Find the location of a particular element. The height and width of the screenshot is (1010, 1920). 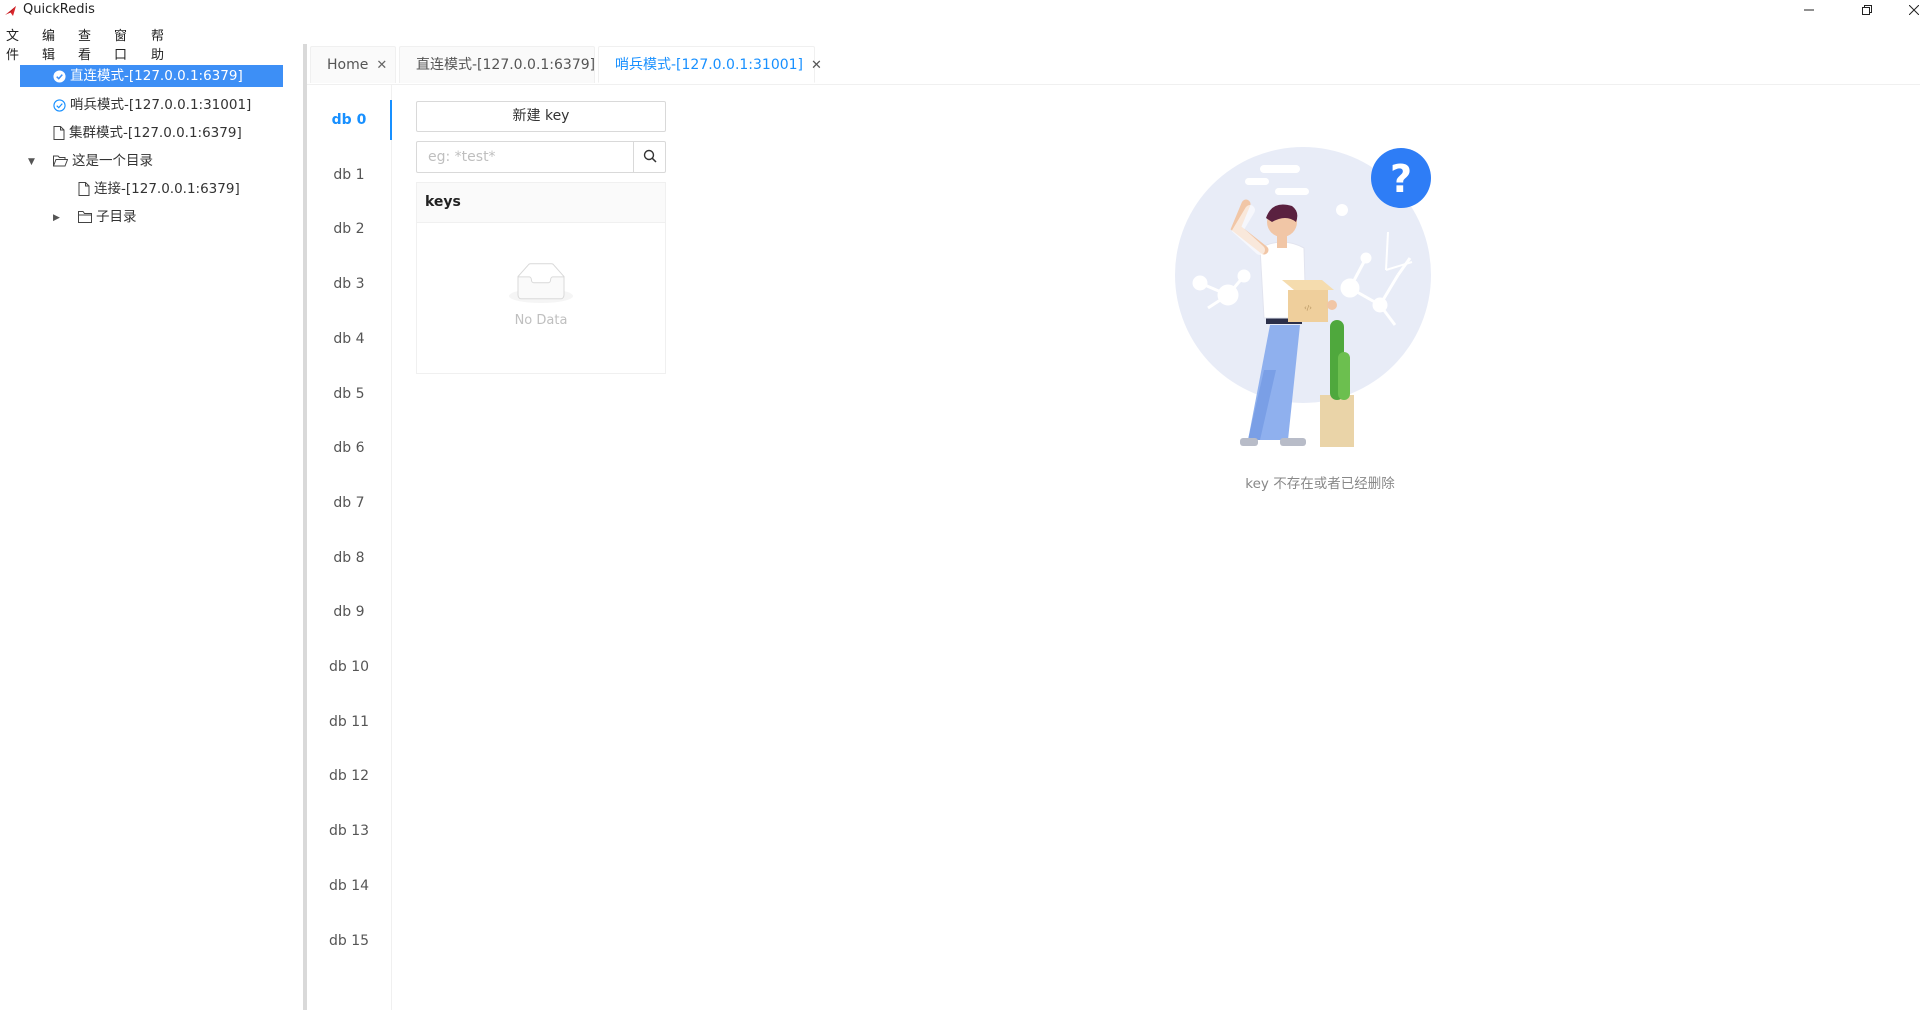

restore-icon is located at coordinates (1867, 10).